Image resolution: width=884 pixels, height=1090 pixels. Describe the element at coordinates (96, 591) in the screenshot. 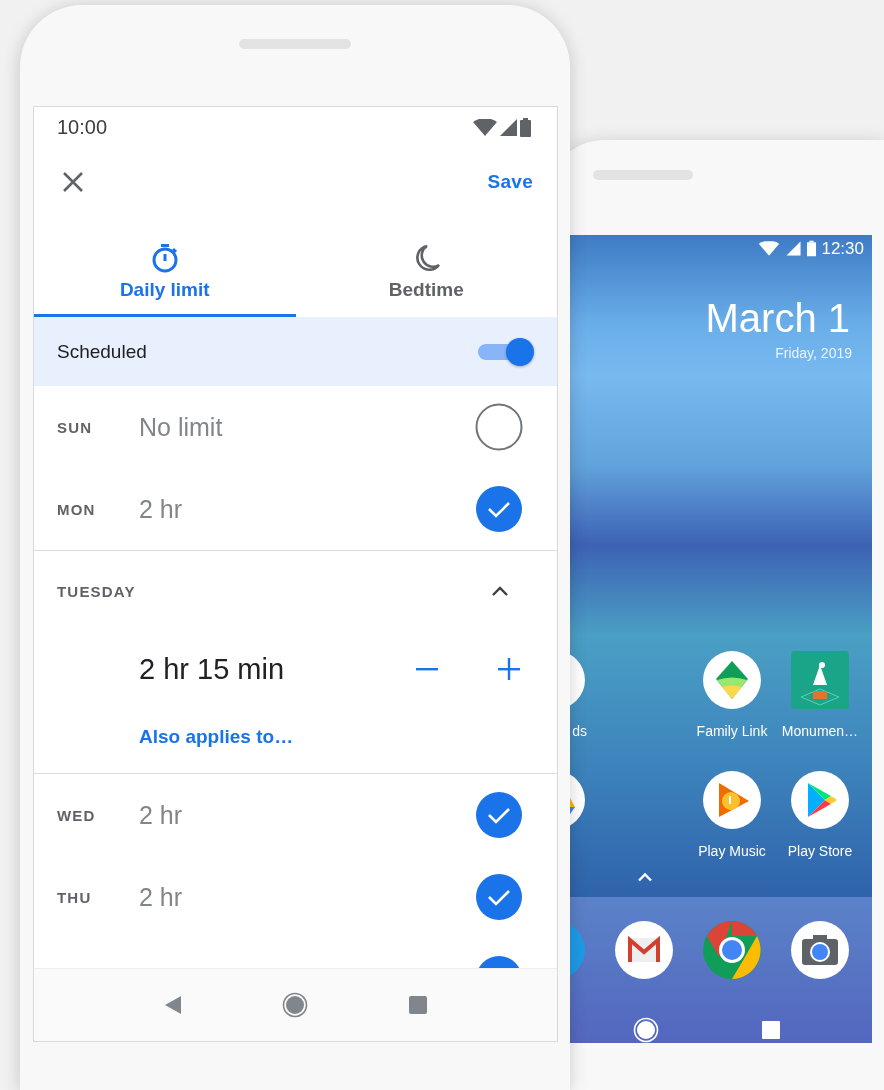

I see `day-label: TUESDAY` at that location.